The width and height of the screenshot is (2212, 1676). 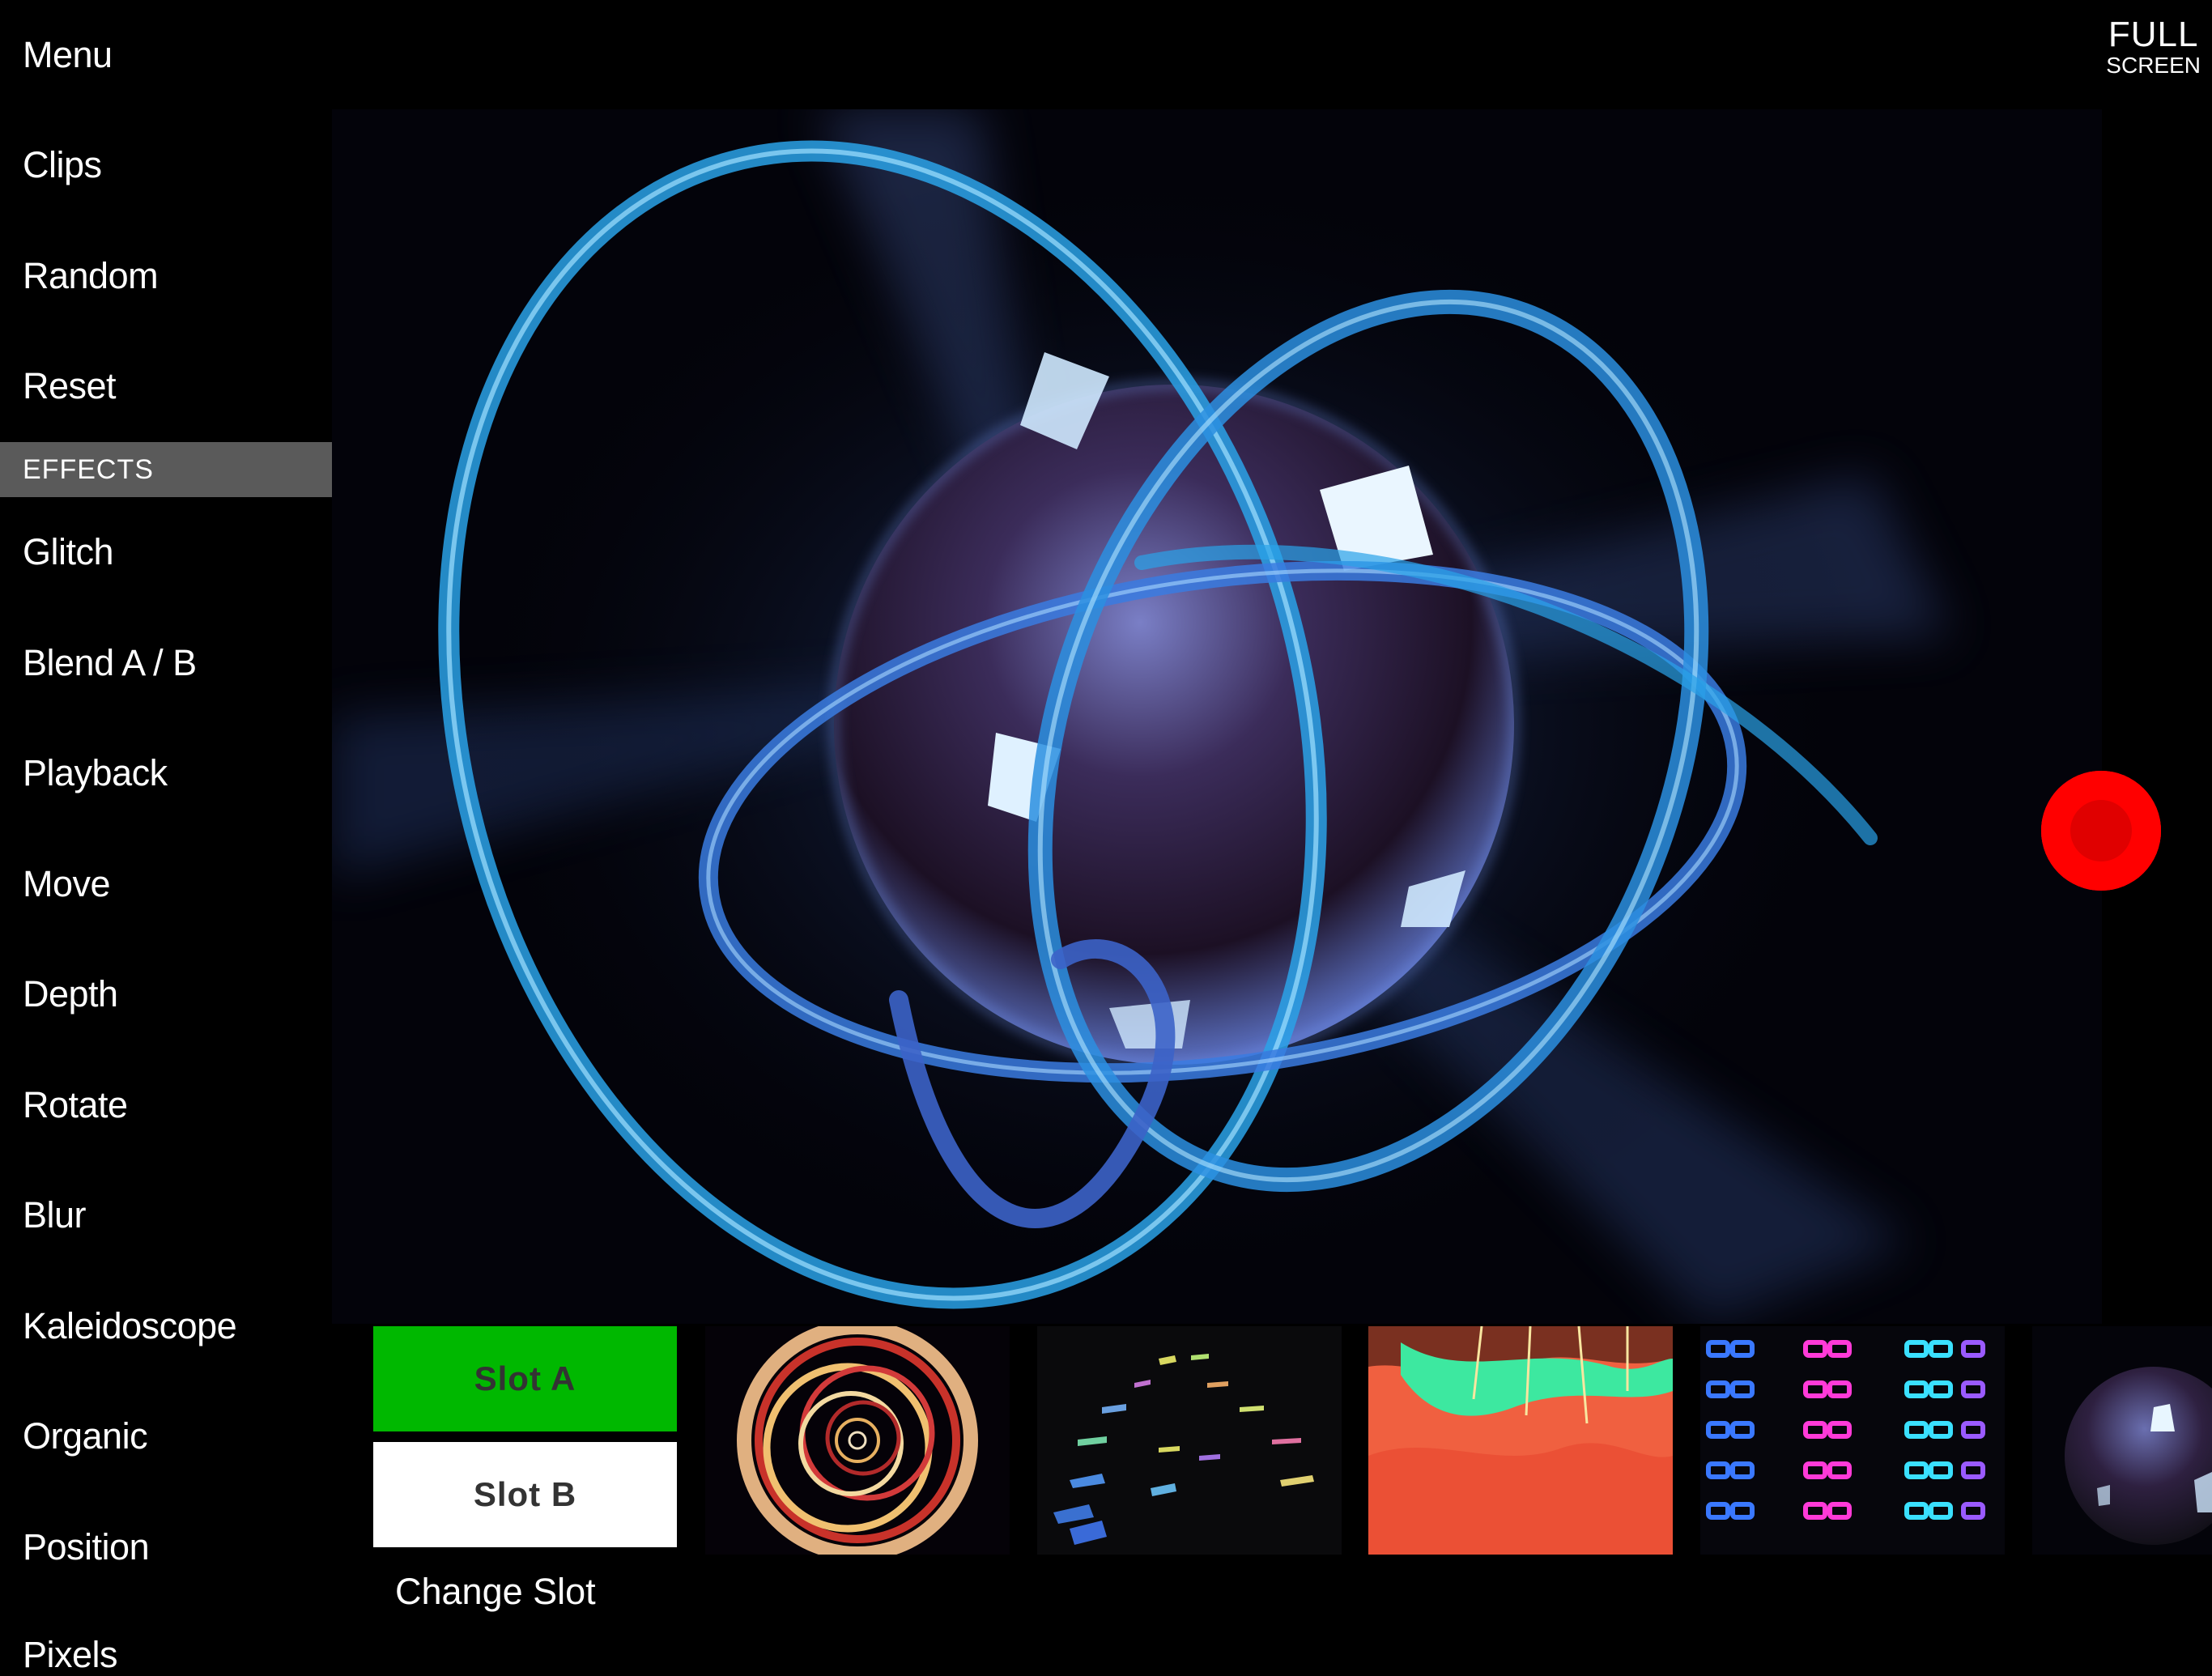 What do you see at coordinates (525, 1378) in the screenshot?
I see `slot-a-button: Slot A` at bounding box center [525, 1378].